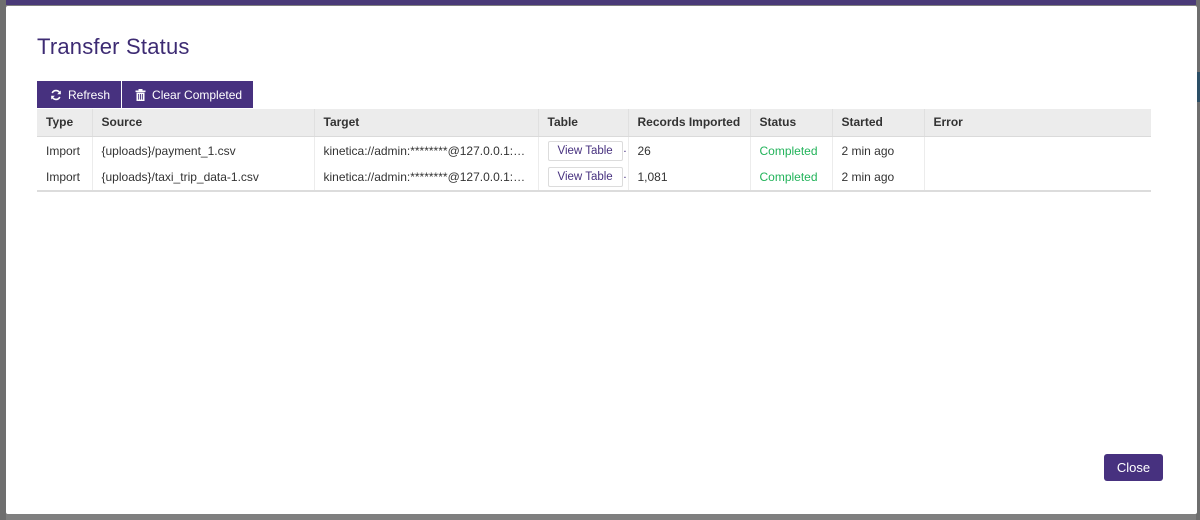 This screenshot has width=1200, height=520. Describe the element at coordinates (89, 94) in the screenshot. I see `refresh-label: Refresh` at that location.